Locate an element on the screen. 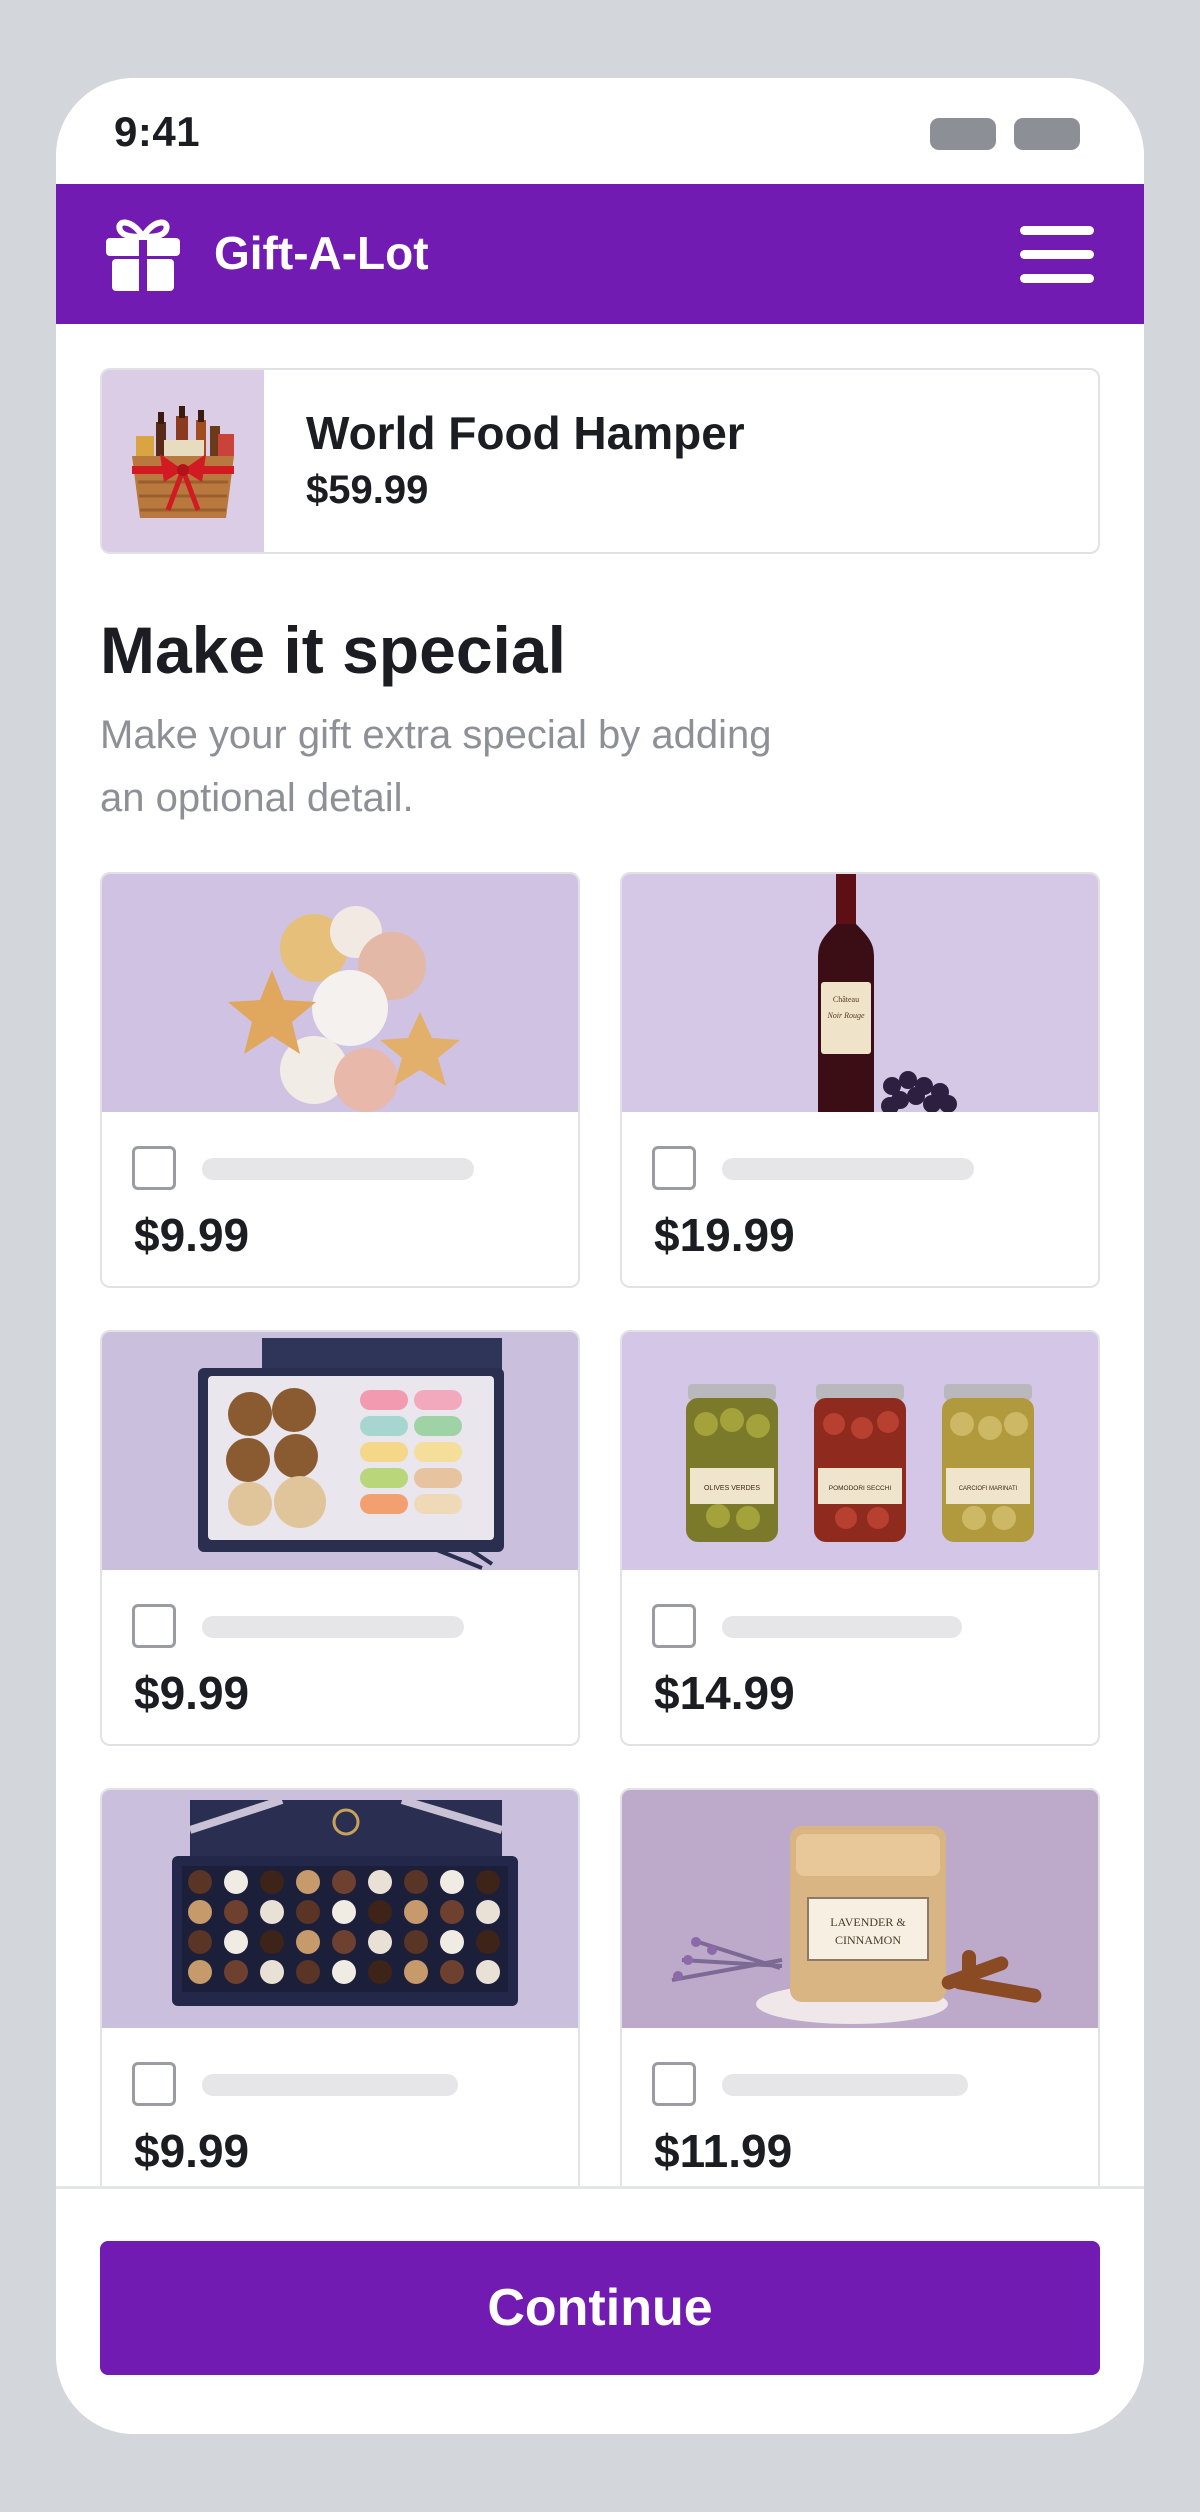 The image size is (1200, 2512). candle-label-text: CINNAMON is located at coordinates (868, 1940).